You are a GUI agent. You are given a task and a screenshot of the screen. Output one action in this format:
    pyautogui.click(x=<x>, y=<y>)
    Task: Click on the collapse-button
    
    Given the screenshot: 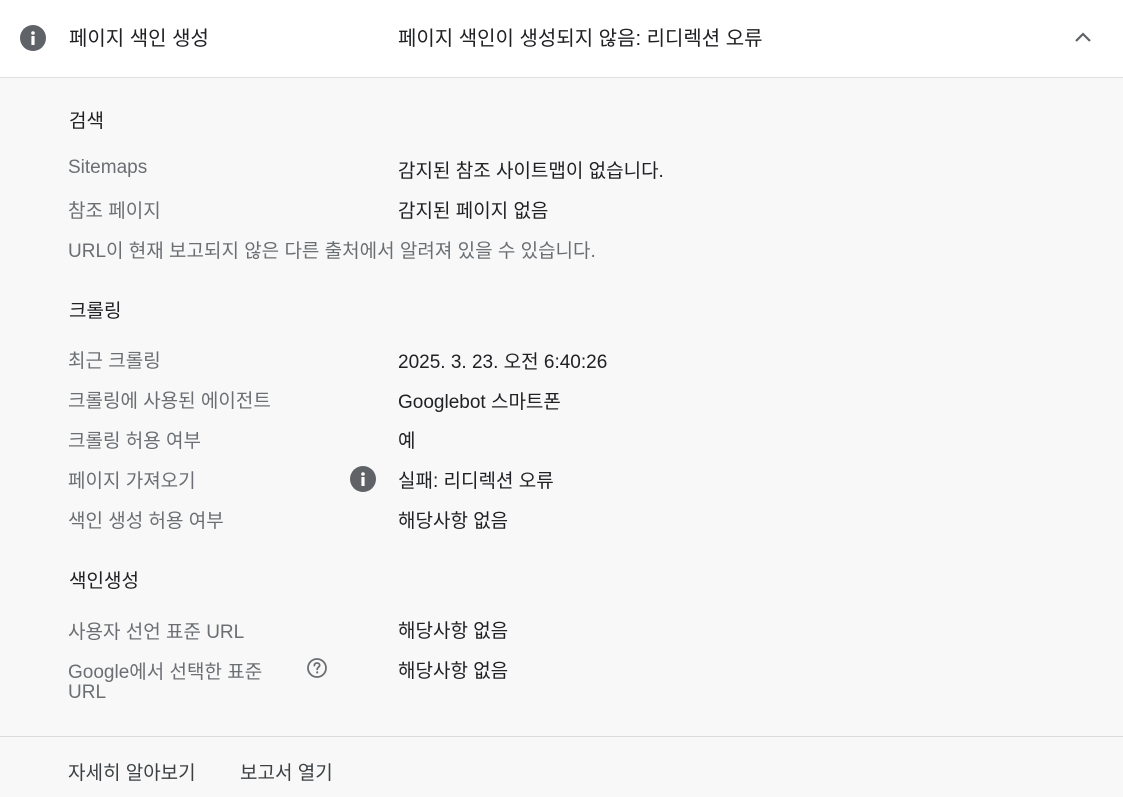 What is the action you would take?
    pyautogui.click(x=1083, y=38)
    